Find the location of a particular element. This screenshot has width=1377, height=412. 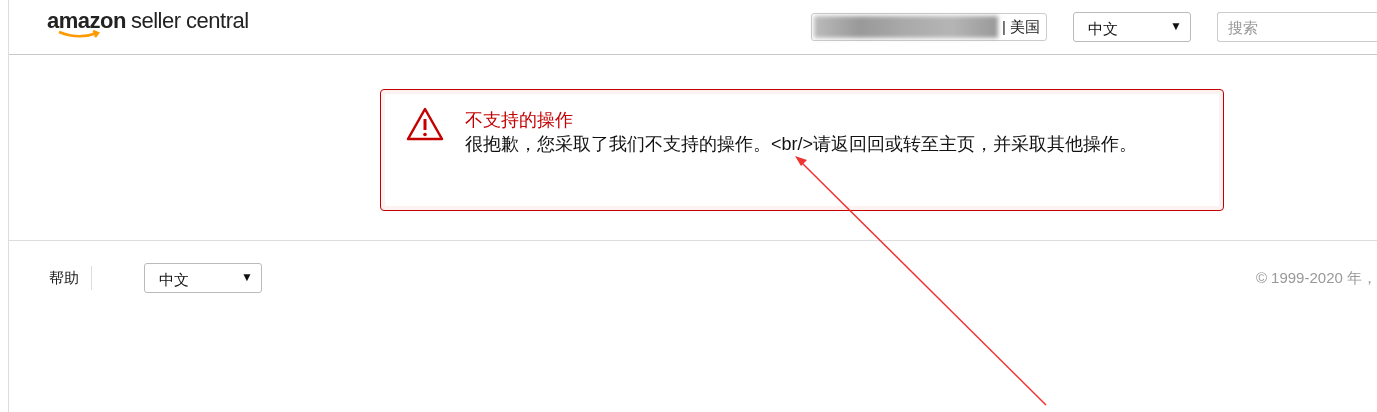

smile-arrow-icon is located at coordinates (80, 34).